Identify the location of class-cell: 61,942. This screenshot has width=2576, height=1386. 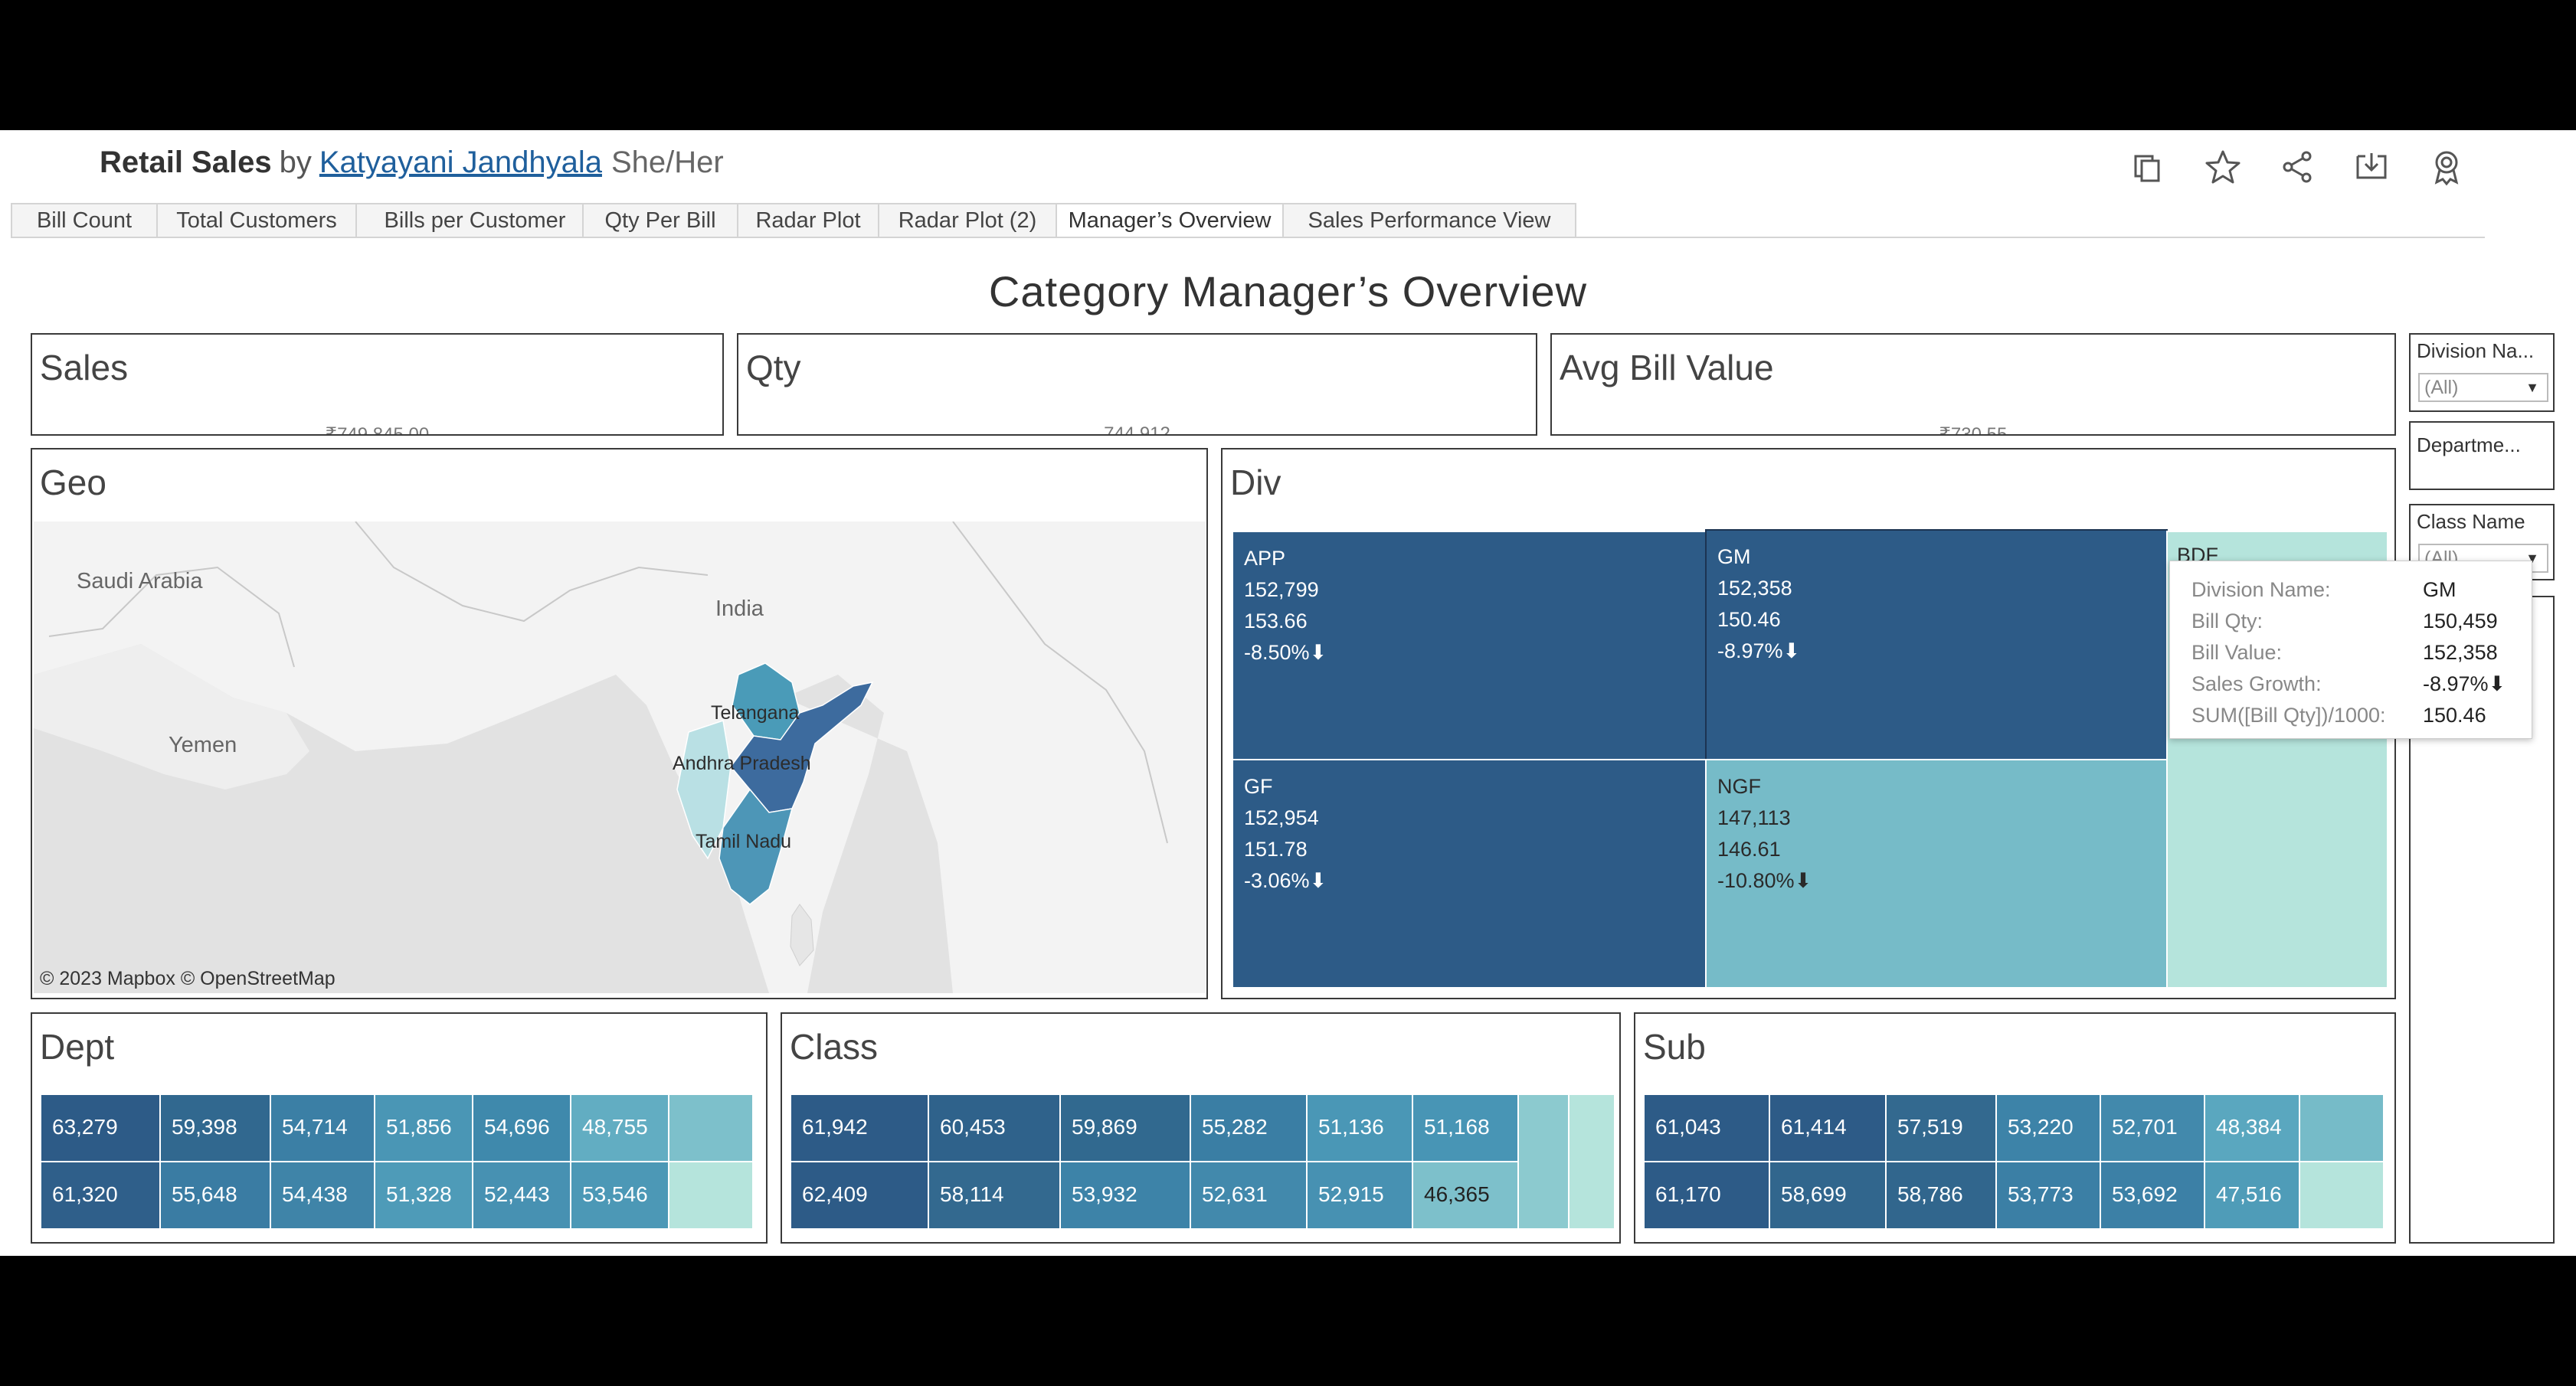
(859, 1127).